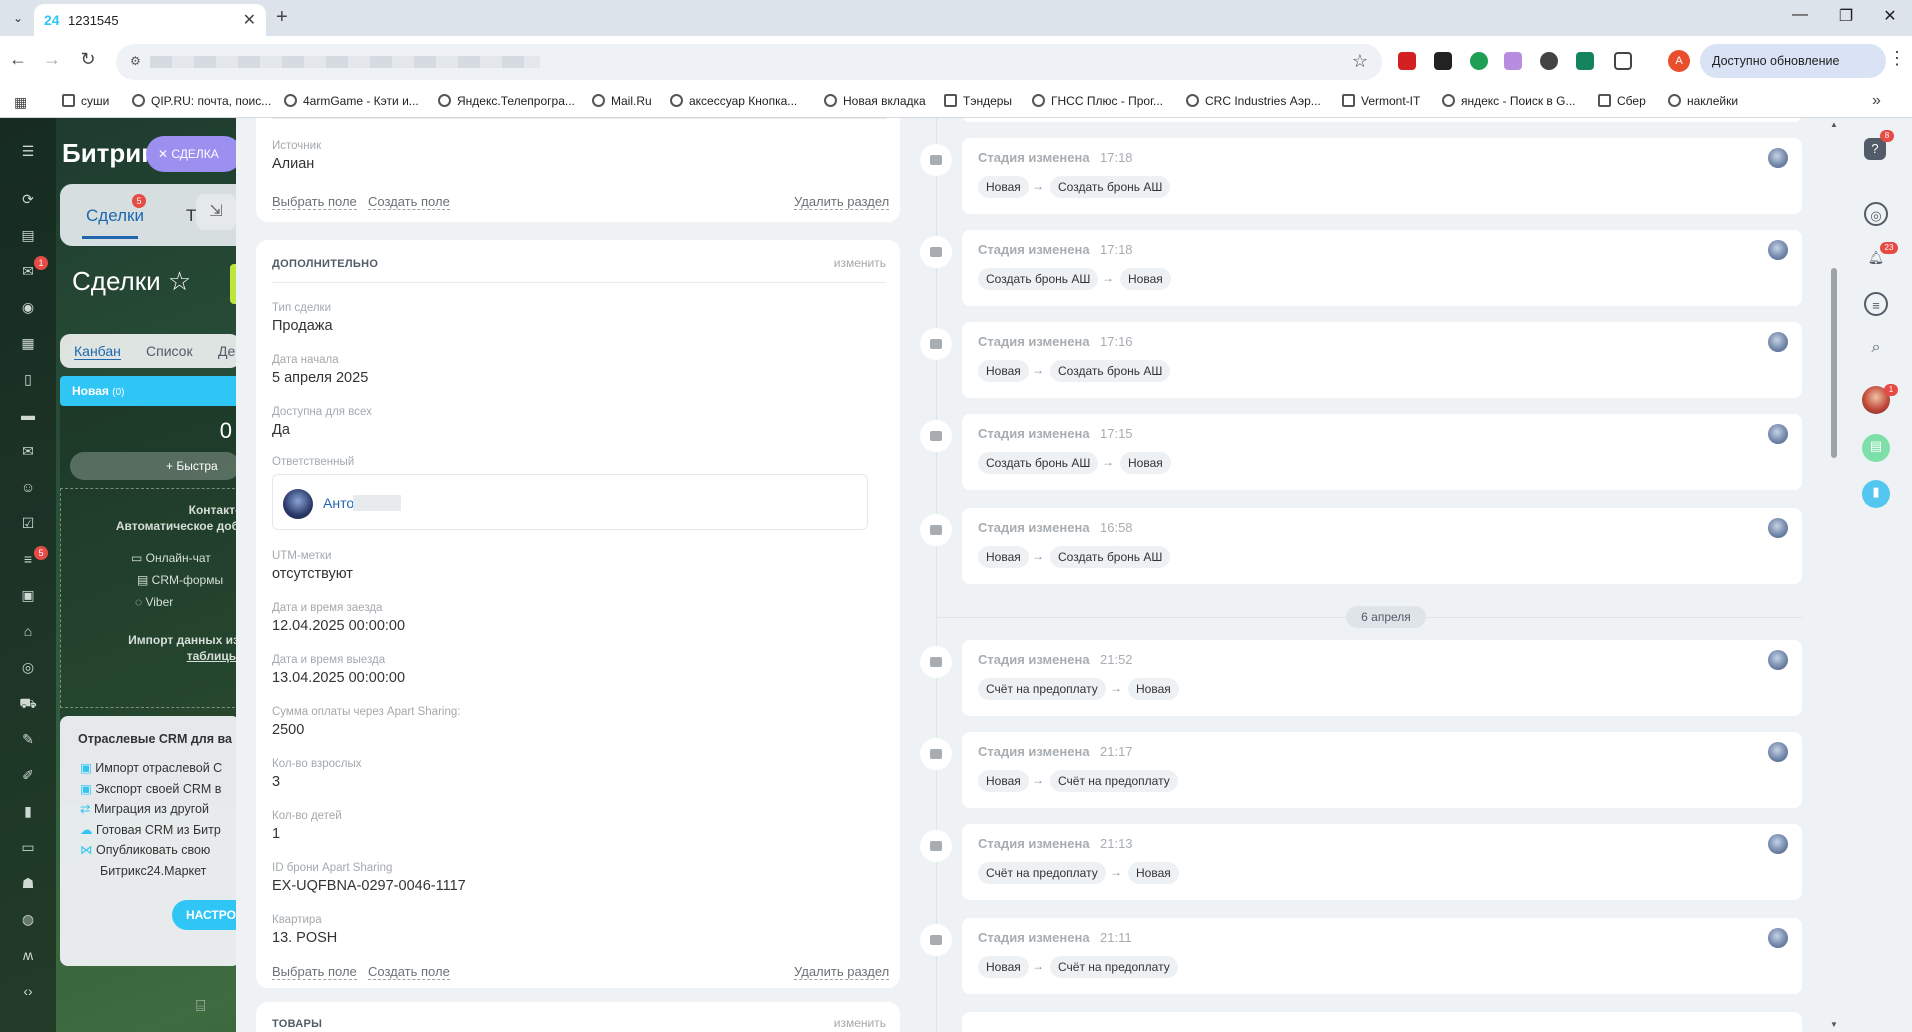 The image size is (1912, 1032). Describe the element at coordinates (18, 59) in the screenshot. I see `back-icon: ←` at that location.